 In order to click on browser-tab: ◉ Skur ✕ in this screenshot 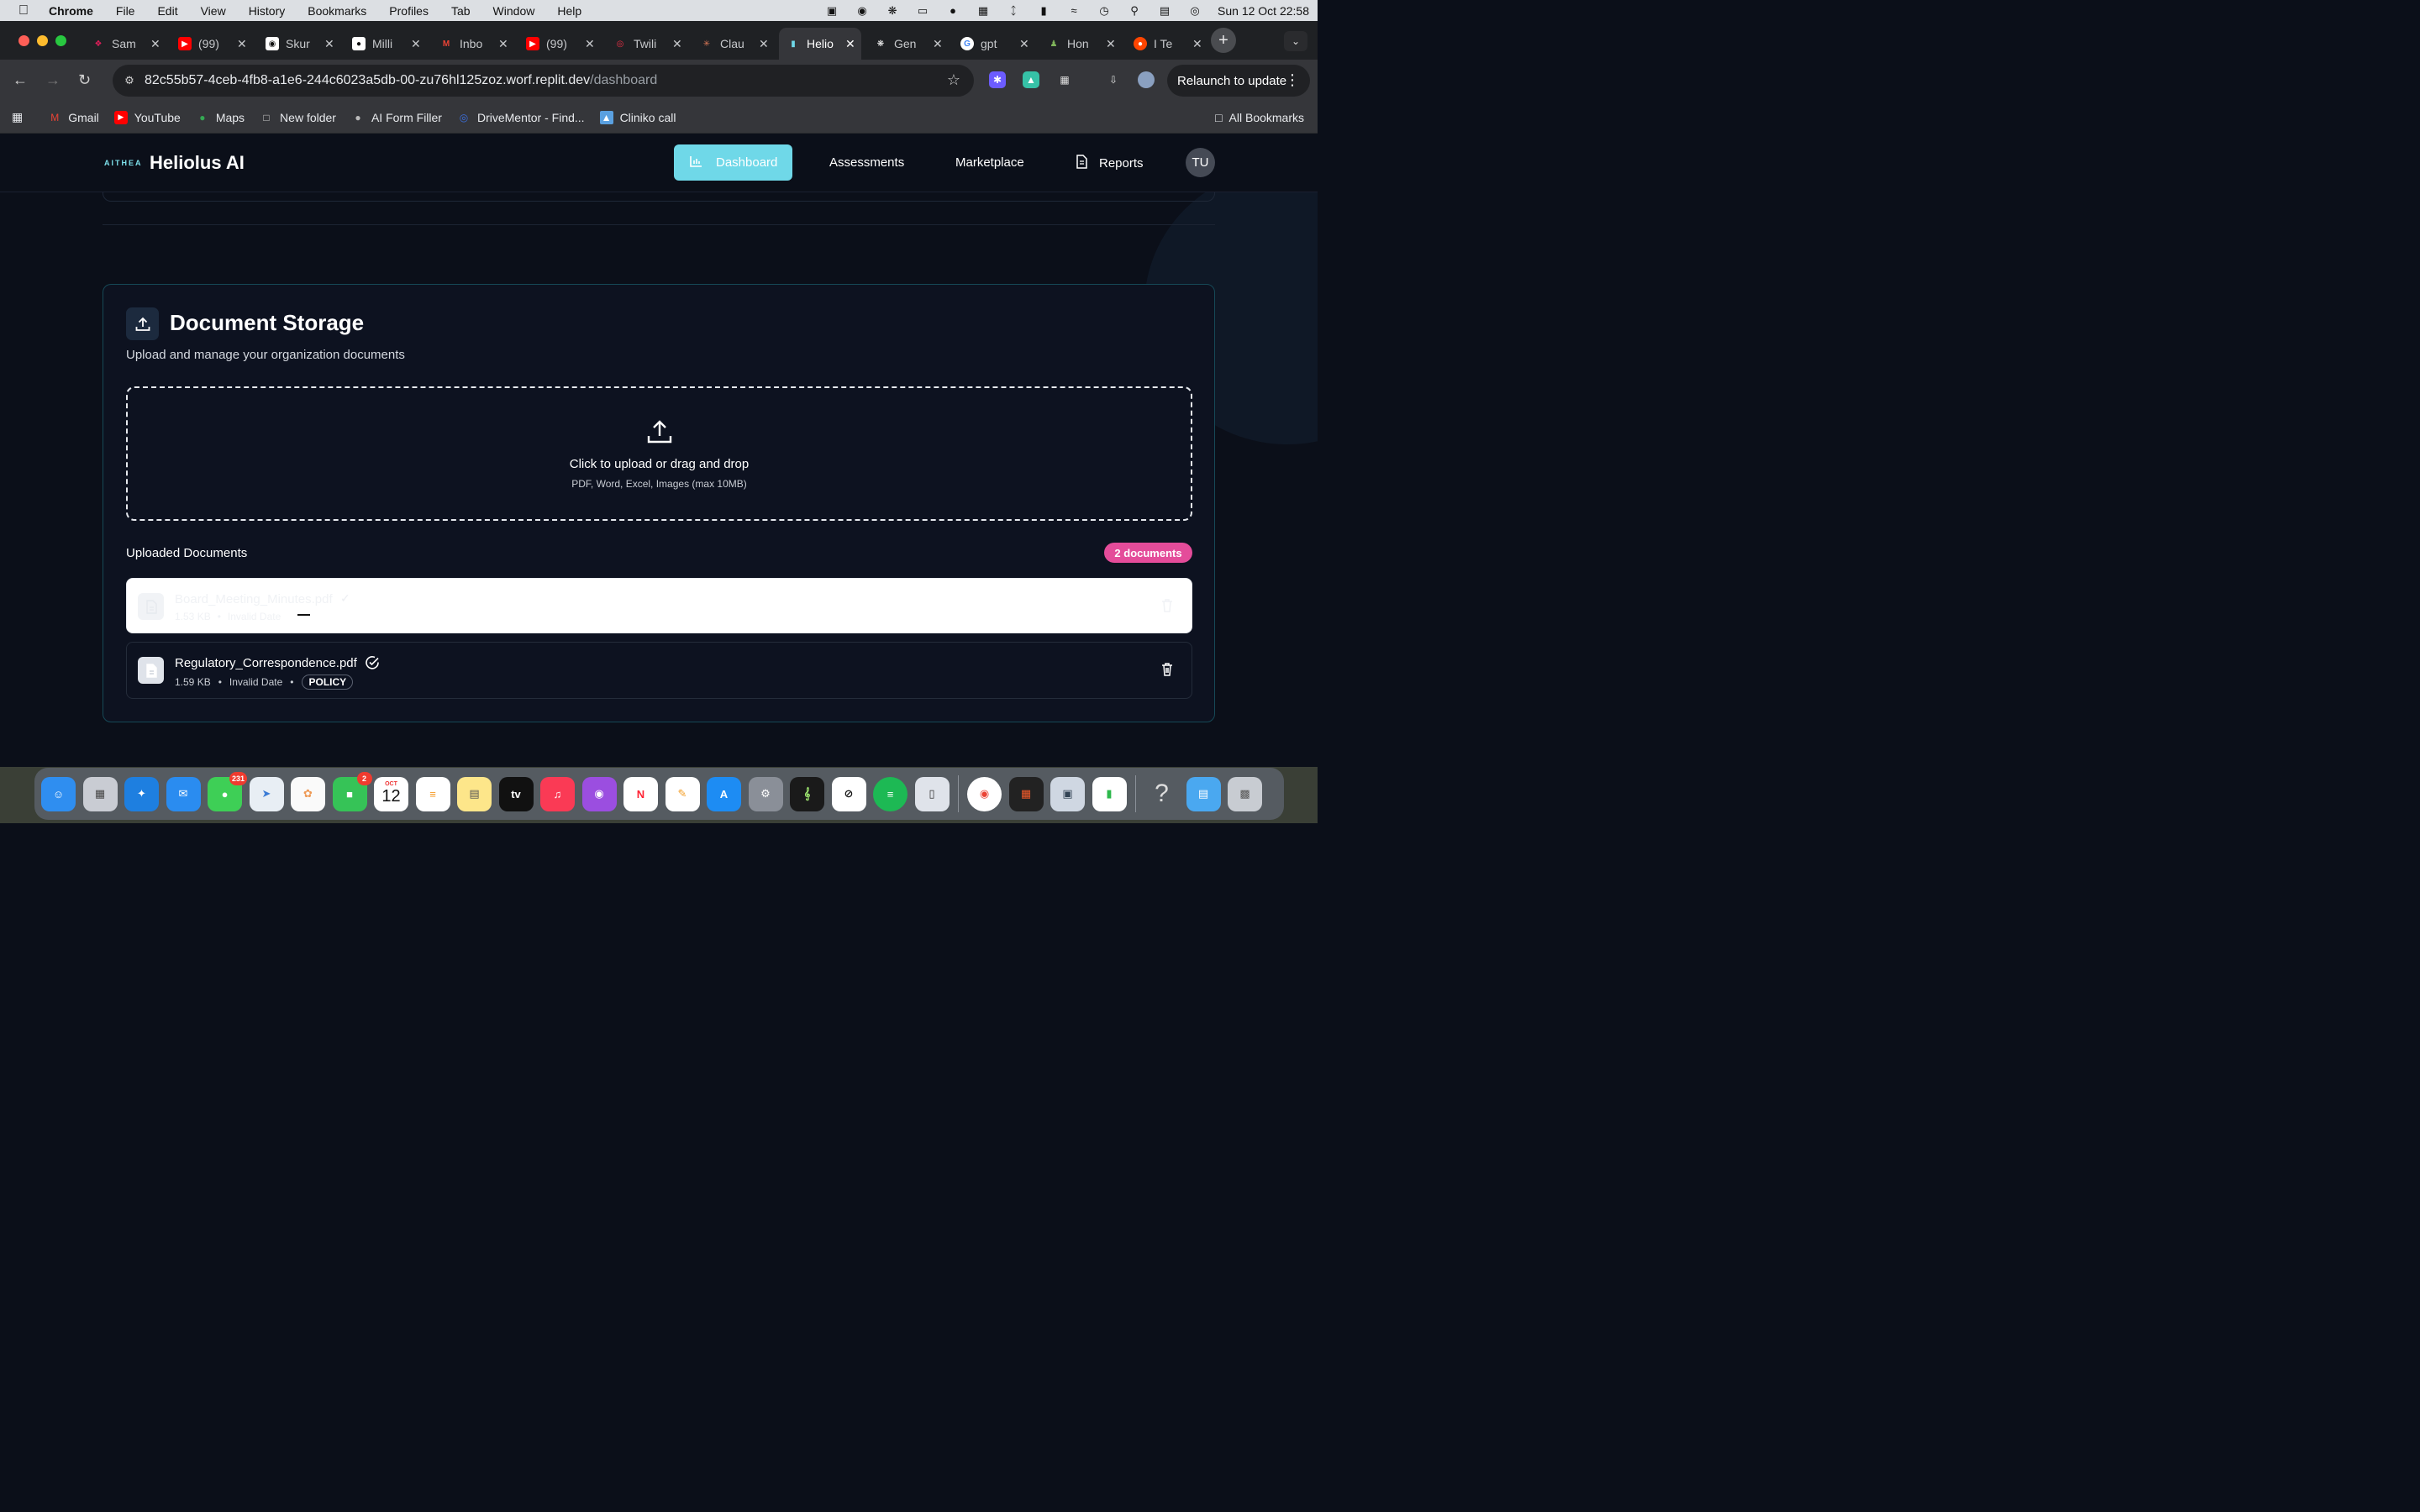, I will do `click(300, 44)`.